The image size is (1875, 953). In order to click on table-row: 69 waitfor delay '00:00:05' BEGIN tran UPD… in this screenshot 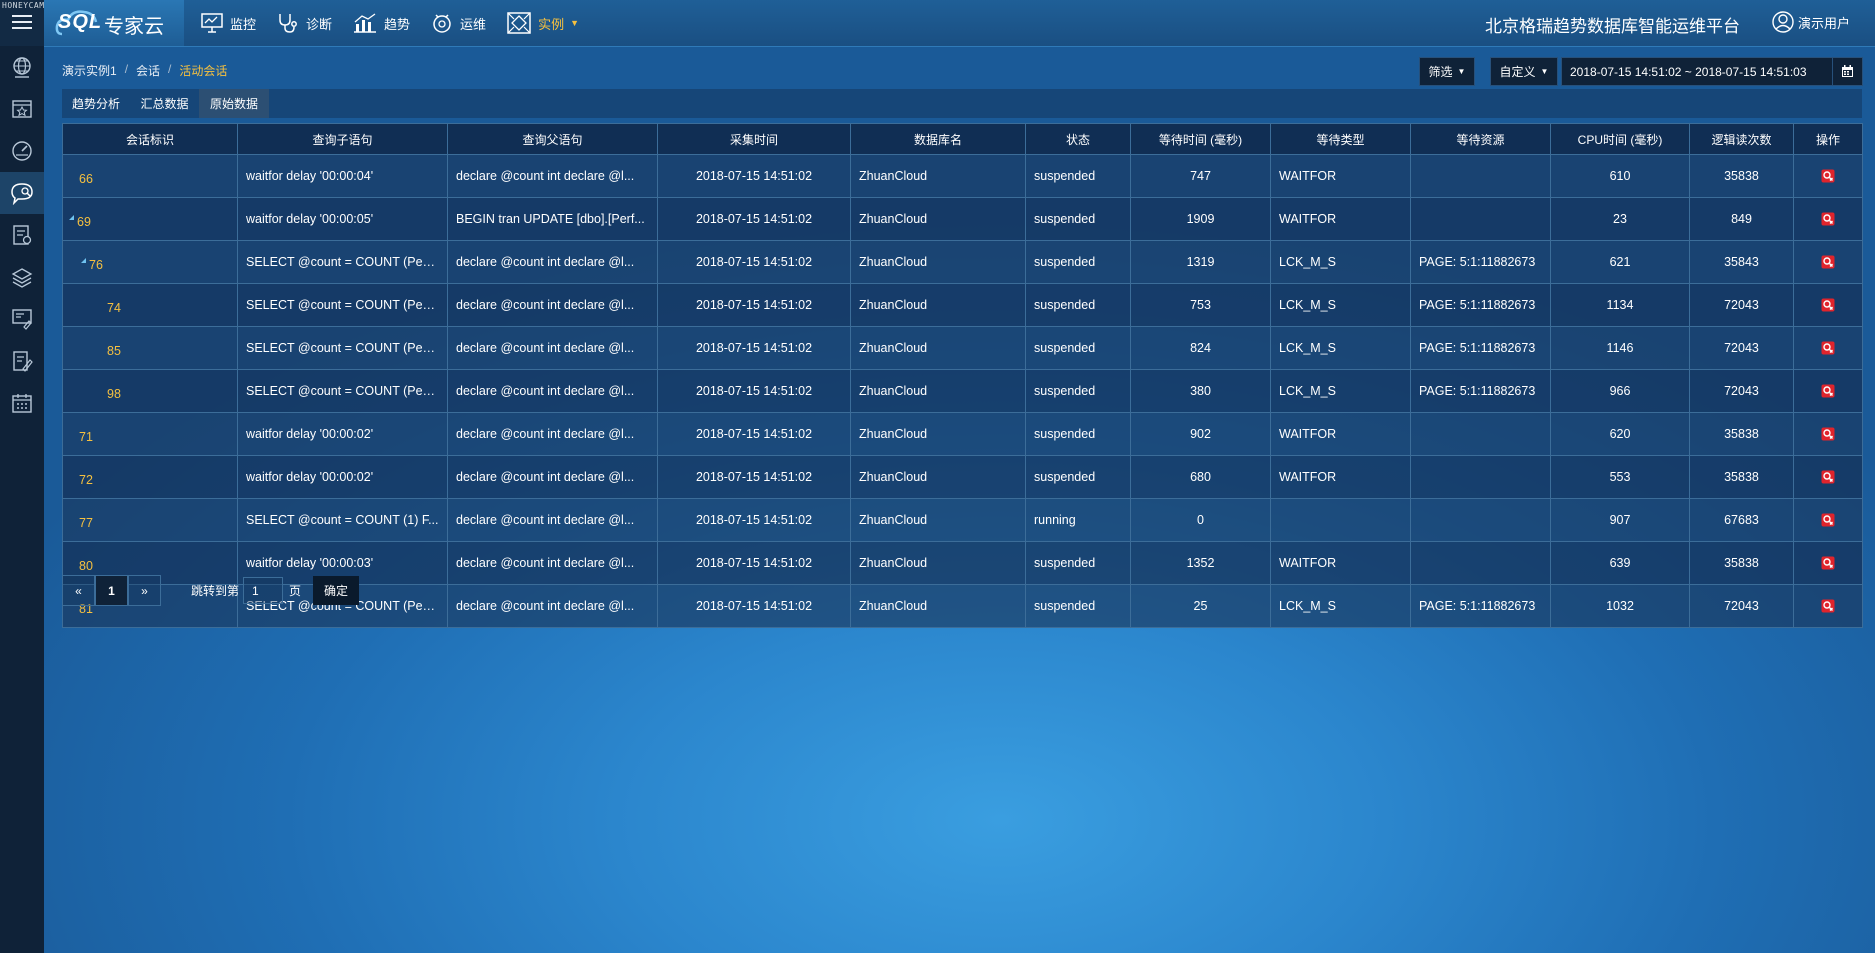, I will do `click(962, 219)`.